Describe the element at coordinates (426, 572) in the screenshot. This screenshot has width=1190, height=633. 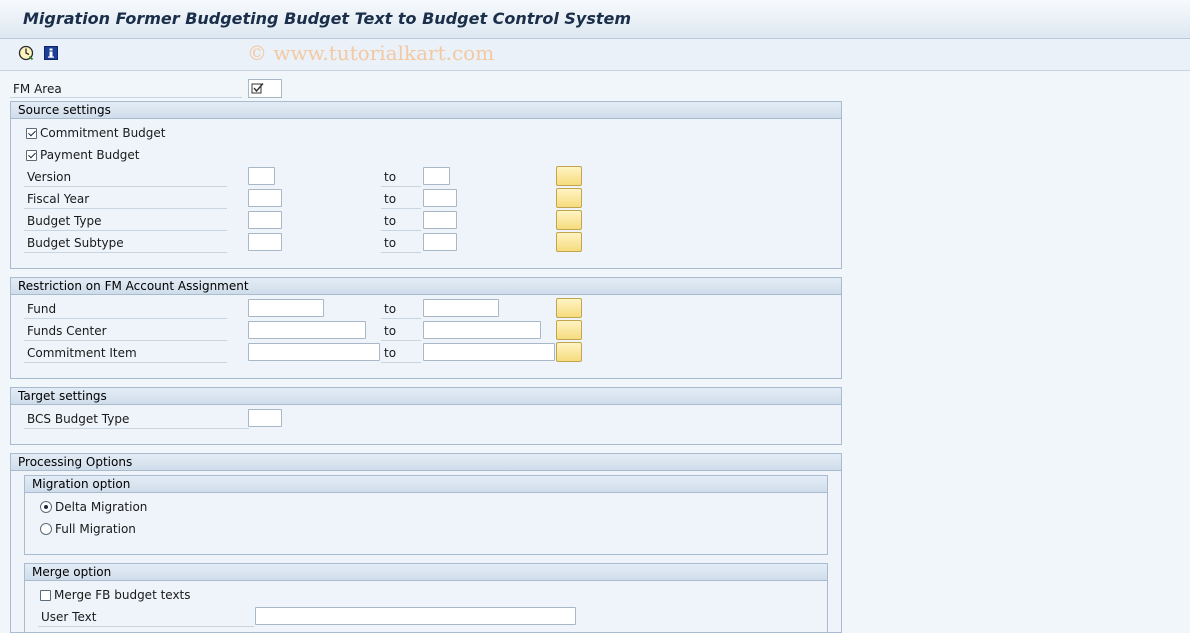
I see `group-header: Merge option` at that location.